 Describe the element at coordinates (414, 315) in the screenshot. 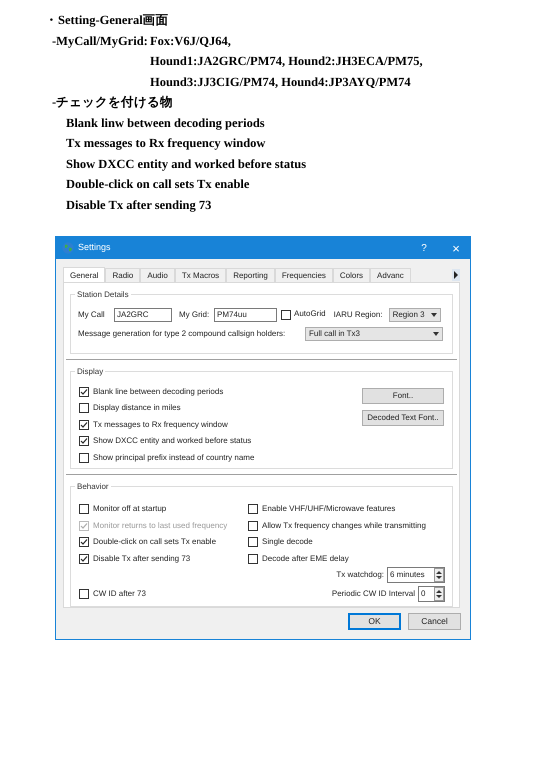

I see `dropdown: Region 3` at that location.